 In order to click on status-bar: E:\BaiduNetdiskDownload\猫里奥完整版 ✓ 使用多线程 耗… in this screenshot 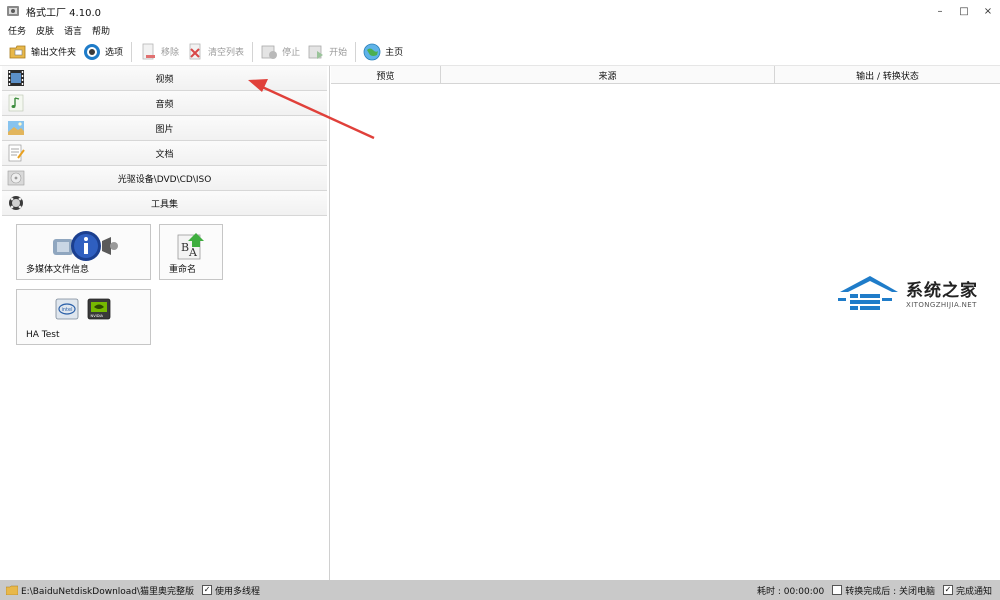, I will do `click(500, 590)`.